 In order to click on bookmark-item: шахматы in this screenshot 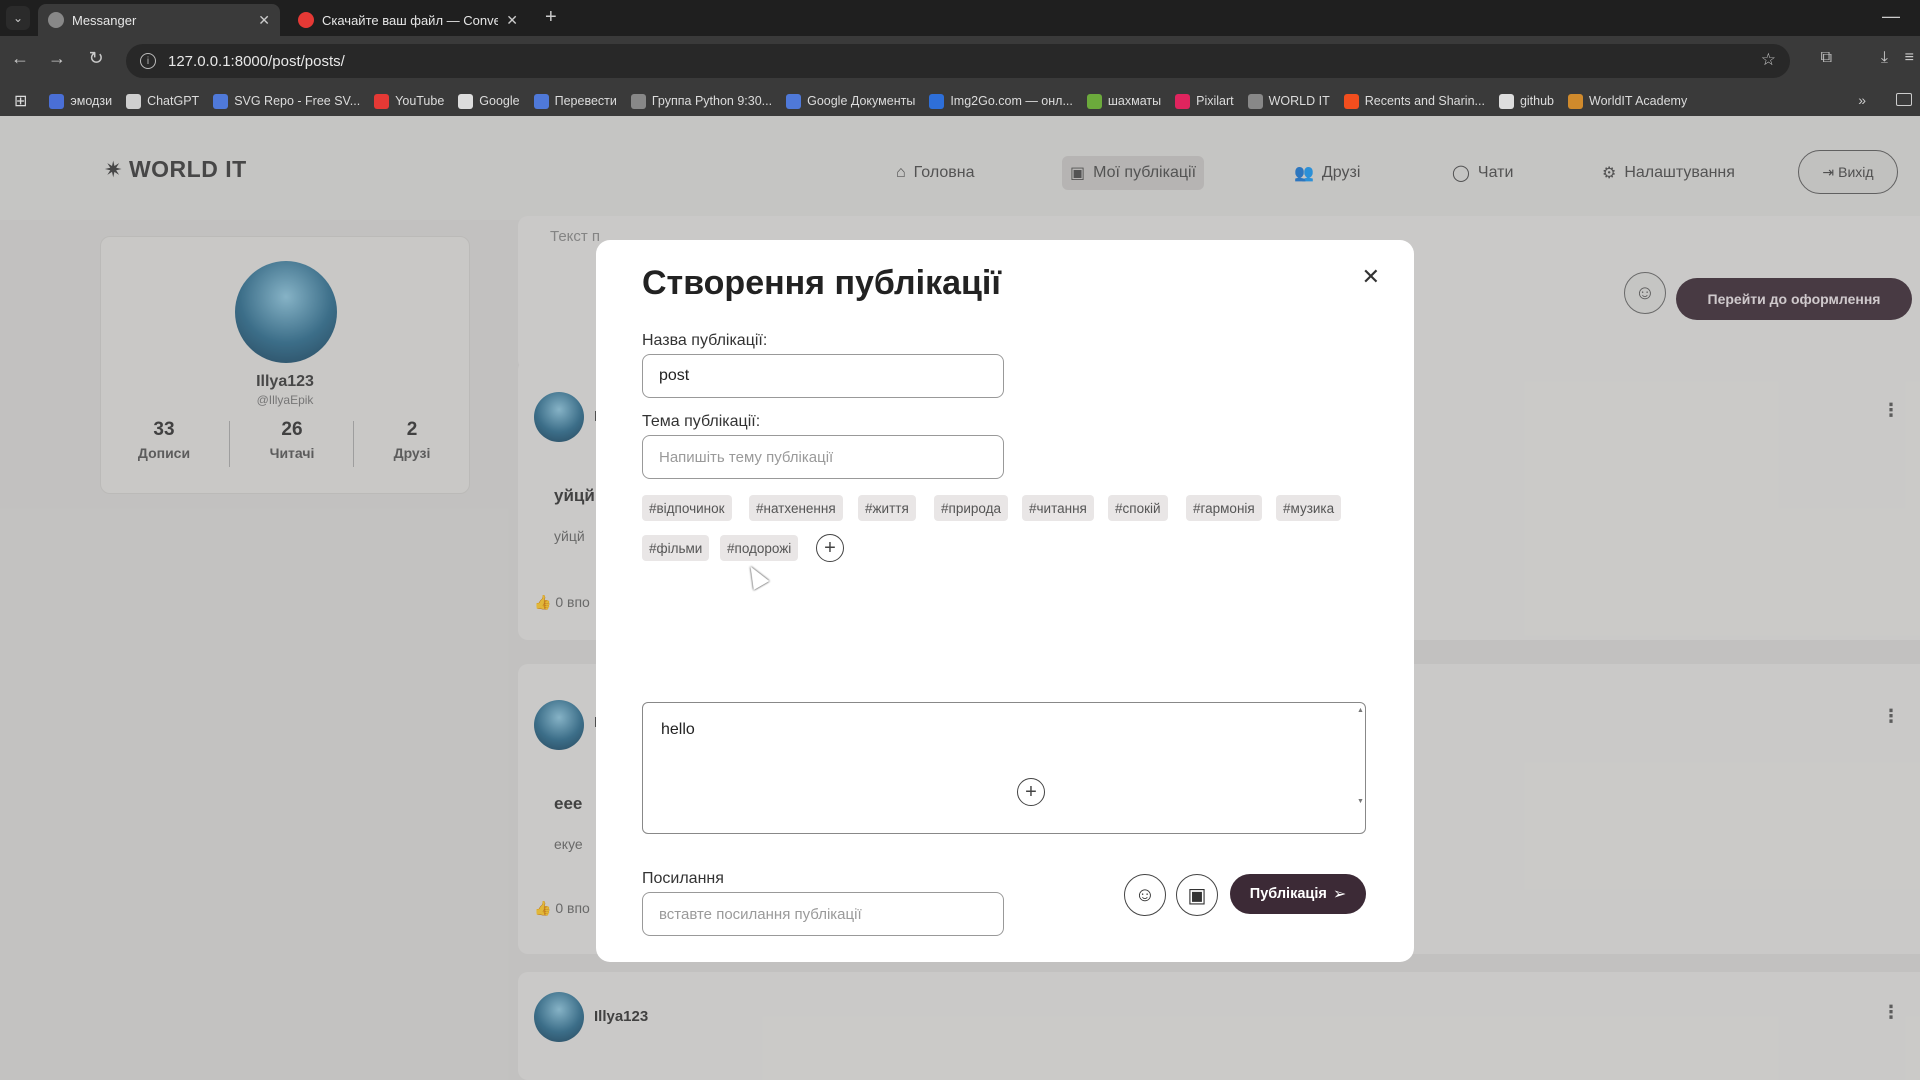, I will do `click(1123, 101)`.